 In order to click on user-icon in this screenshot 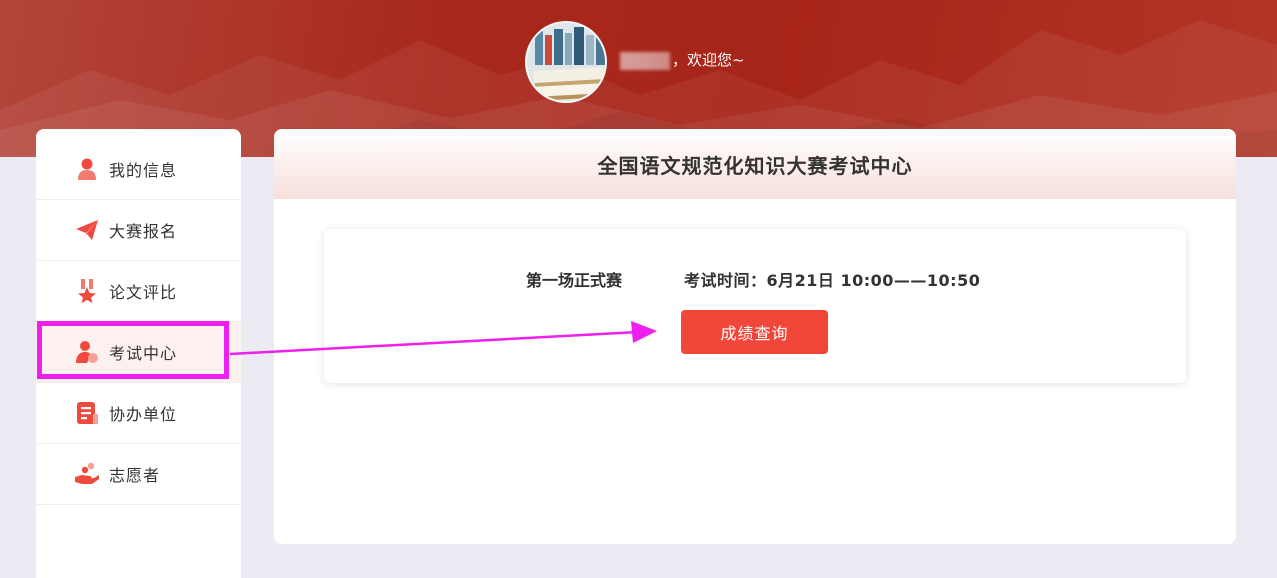, I will do `click(87, 169)`.